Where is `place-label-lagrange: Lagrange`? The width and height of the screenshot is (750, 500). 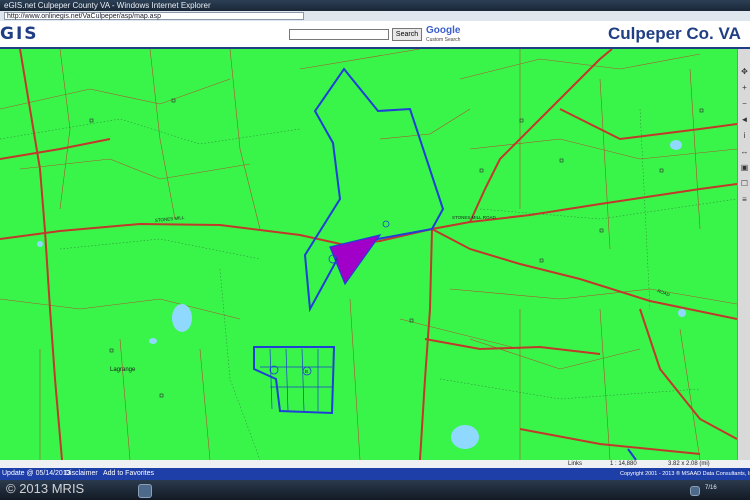
place-label-lagrange: Lagrange is located at coordinates (123, 370).